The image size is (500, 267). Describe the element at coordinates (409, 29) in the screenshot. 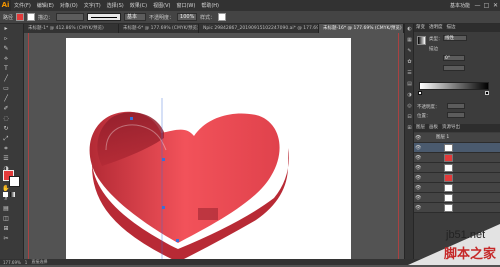

I see `color-panel-icon: ◐` at that location.